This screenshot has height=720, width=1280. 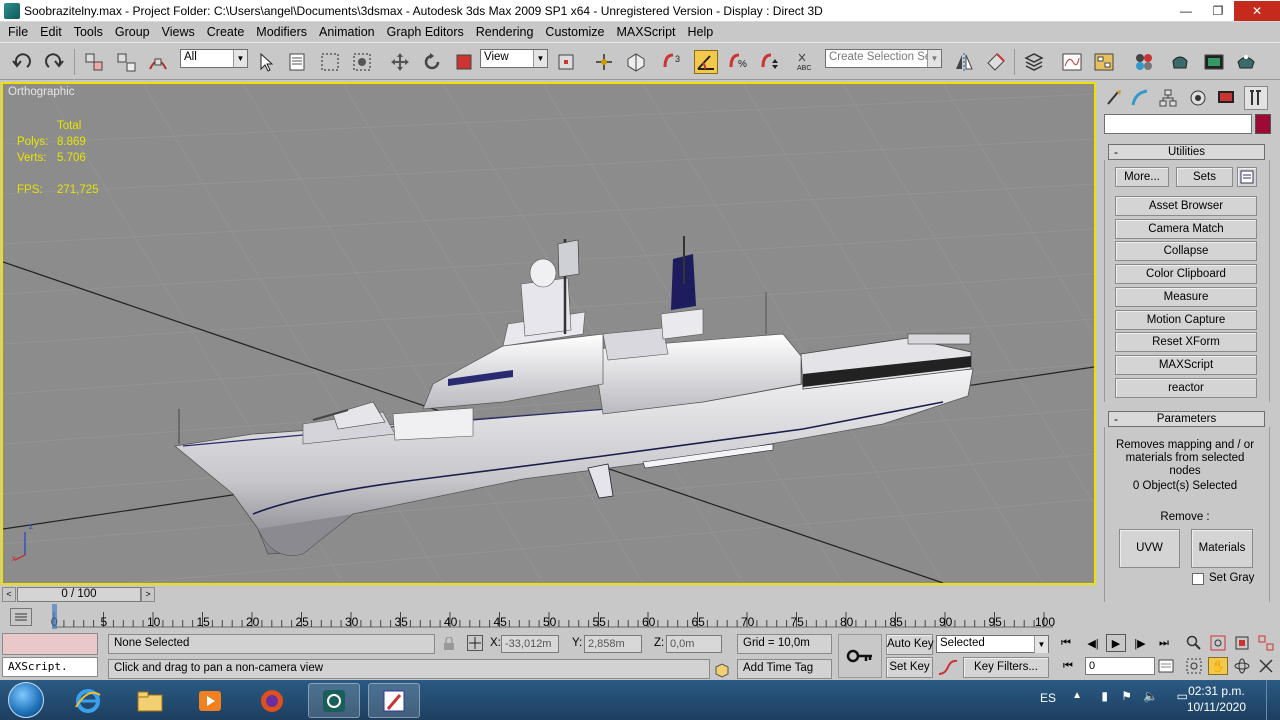 I want to click on motion-capture-button: Motion Capture, so click(x=1186, y=320).